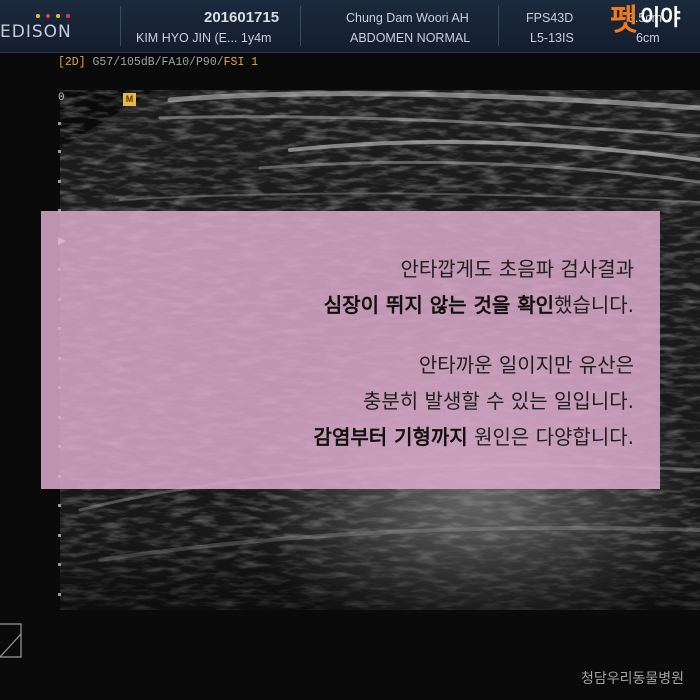  I want to click on orientation-marker-icon: M, so click(129, 99).